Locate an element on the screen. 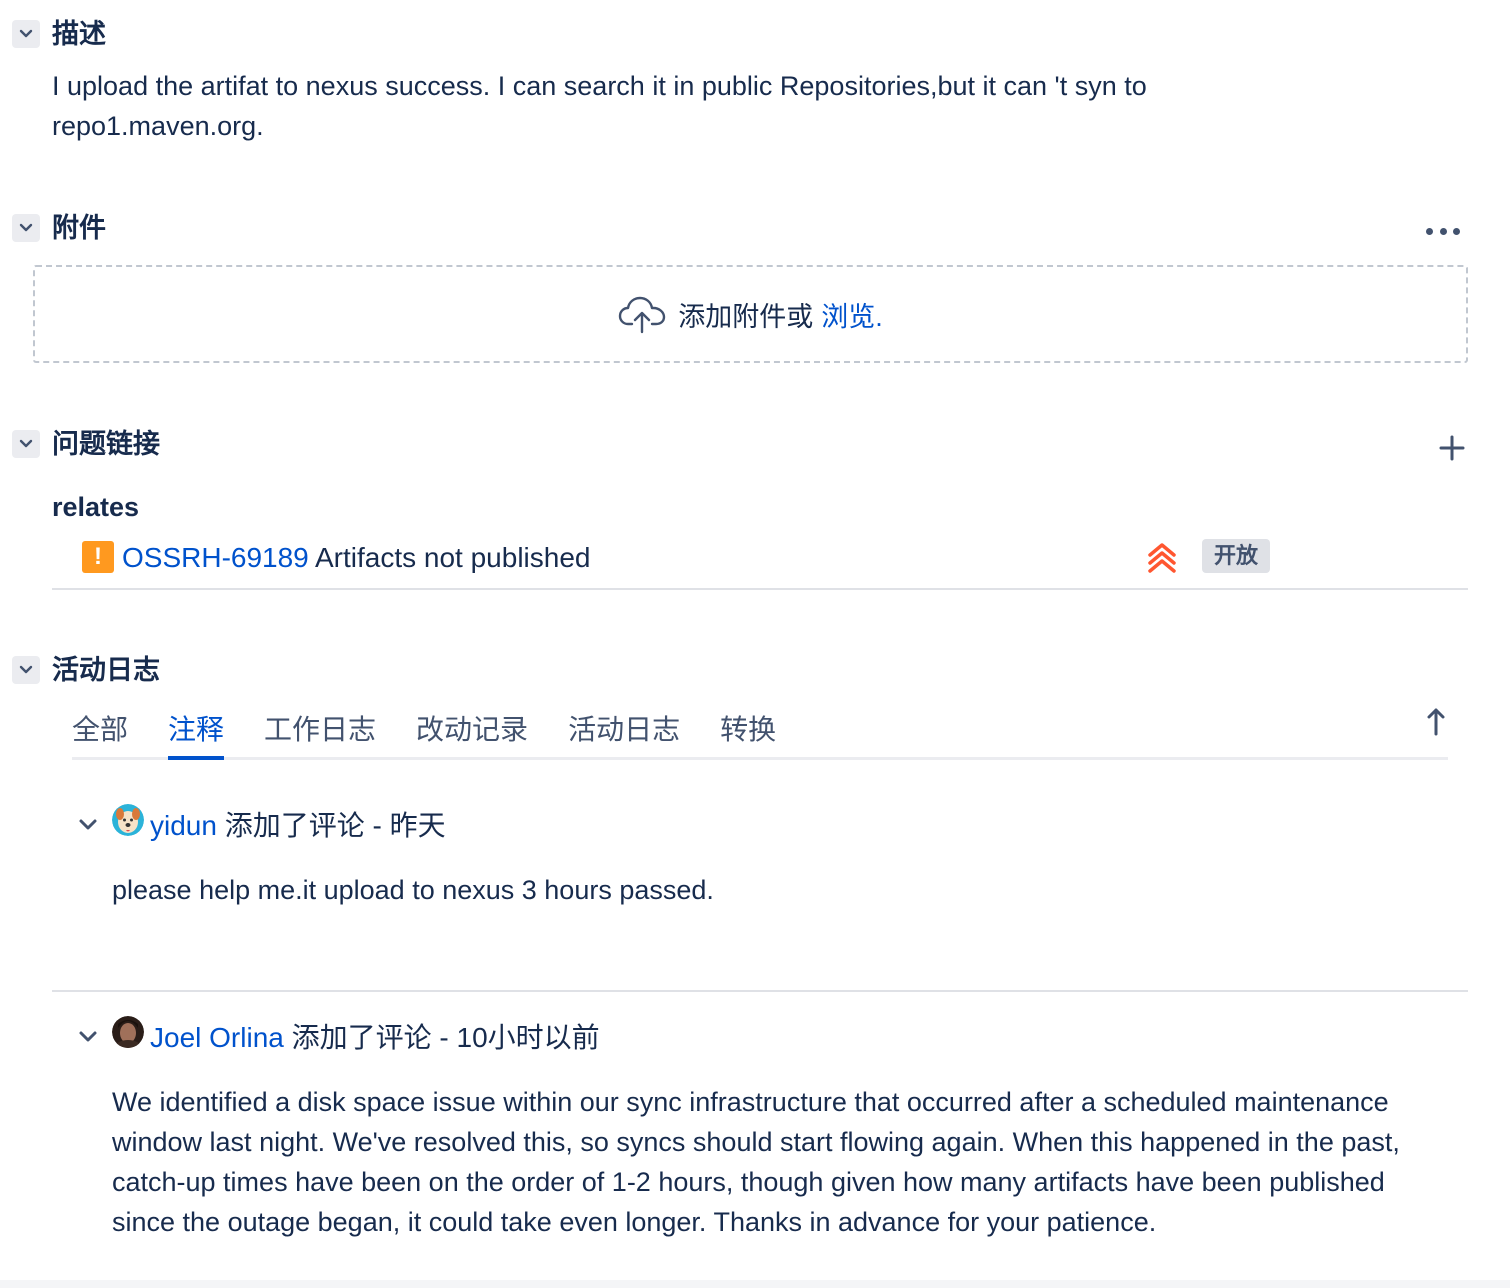 This screenshot has height=1288, width=1510. comment-author: yidun is located at coordinates (183, 825).